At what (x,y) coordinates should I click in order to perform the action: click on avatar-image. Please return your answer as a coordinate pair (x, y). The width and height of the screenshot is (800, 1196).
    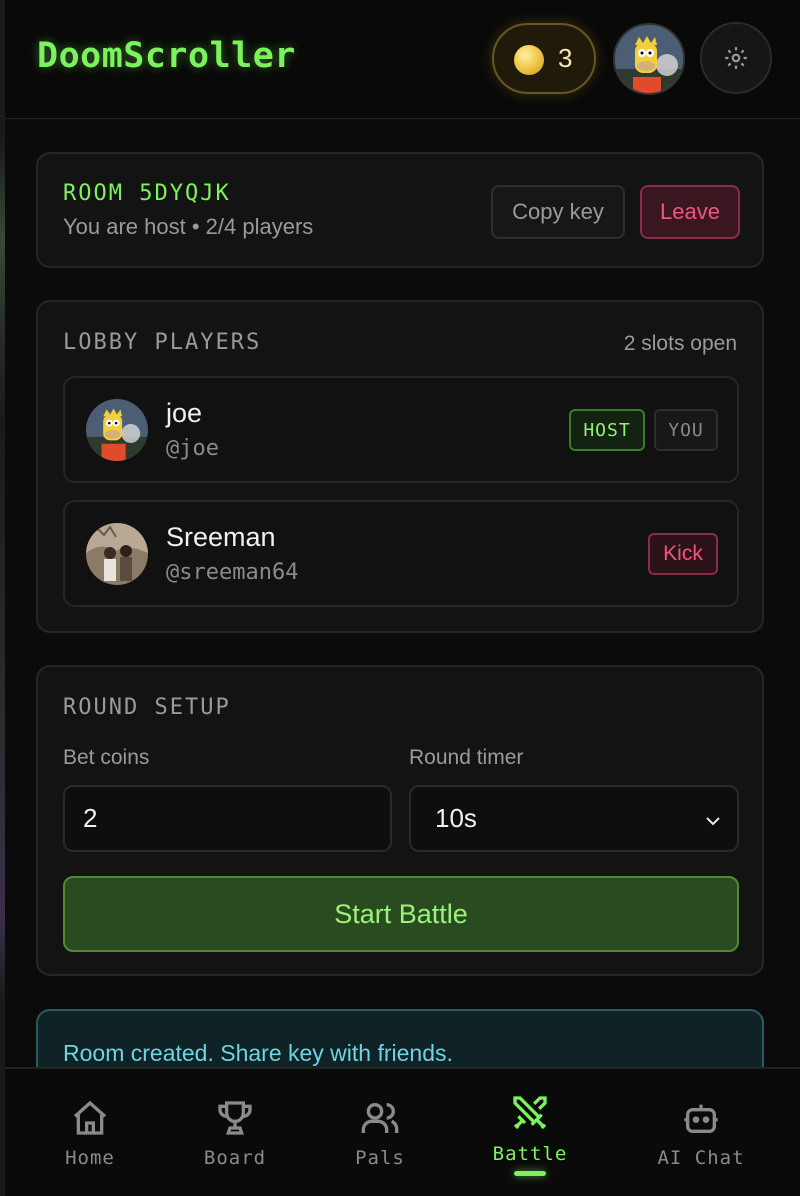
    Looking at the image, I should click on (649, 59).